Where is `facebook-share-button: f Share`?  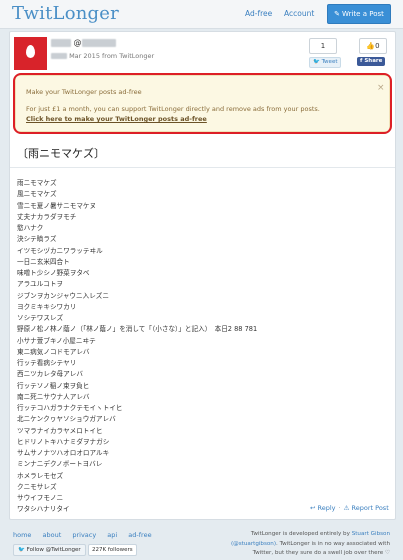 facebook-share-button: f Share is located at coordinates (371, 61).